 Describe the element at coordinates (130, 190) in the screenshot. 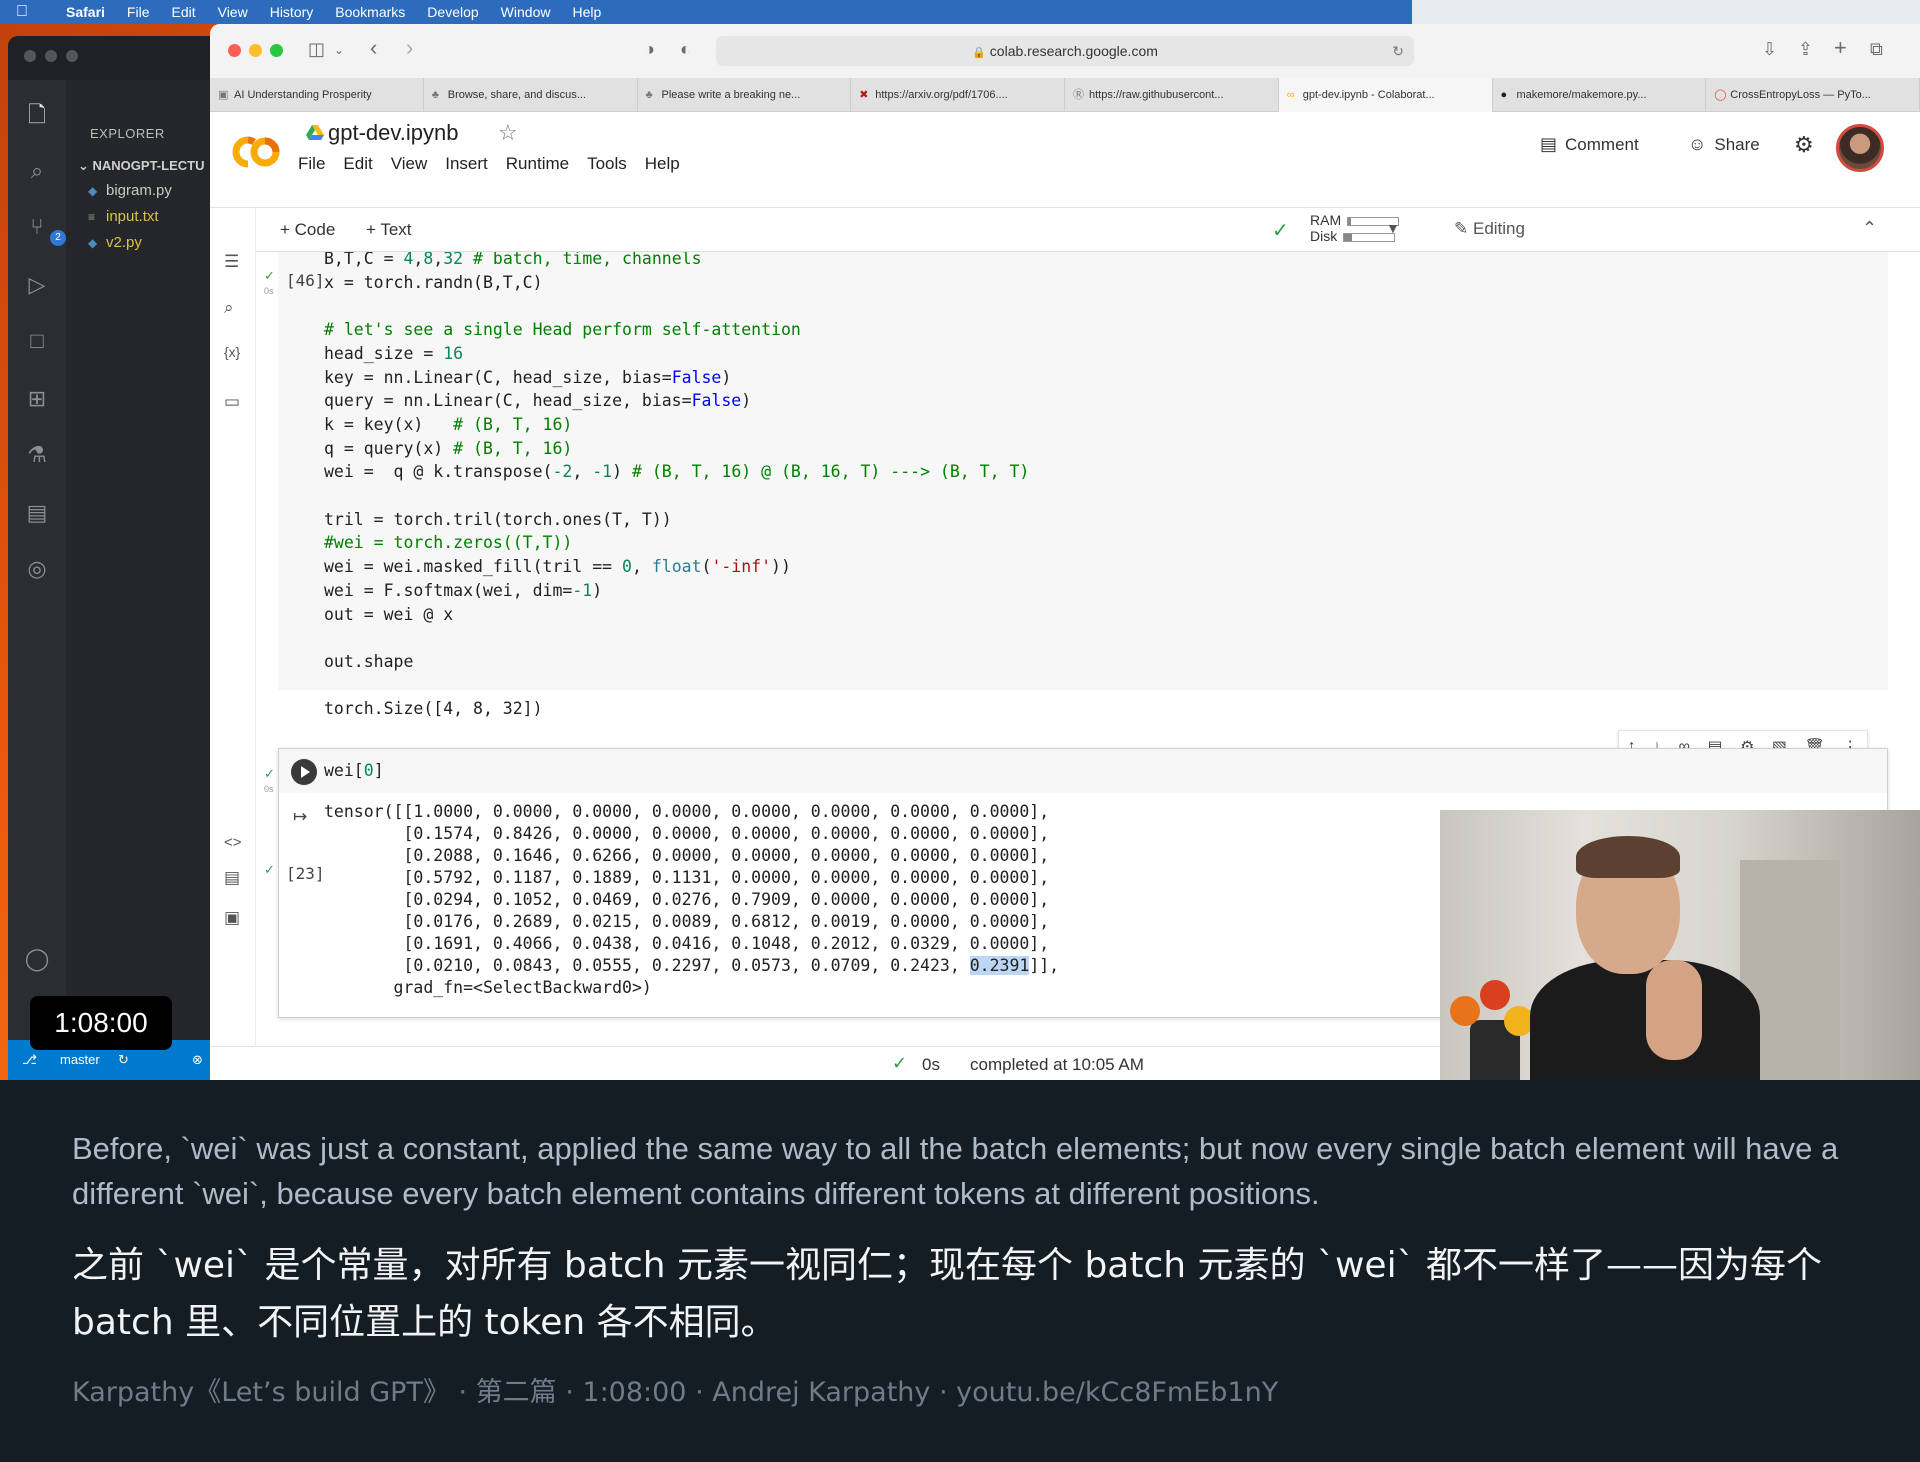

I see `explorer-file-bigram: ◆ bigram.py` at that location.